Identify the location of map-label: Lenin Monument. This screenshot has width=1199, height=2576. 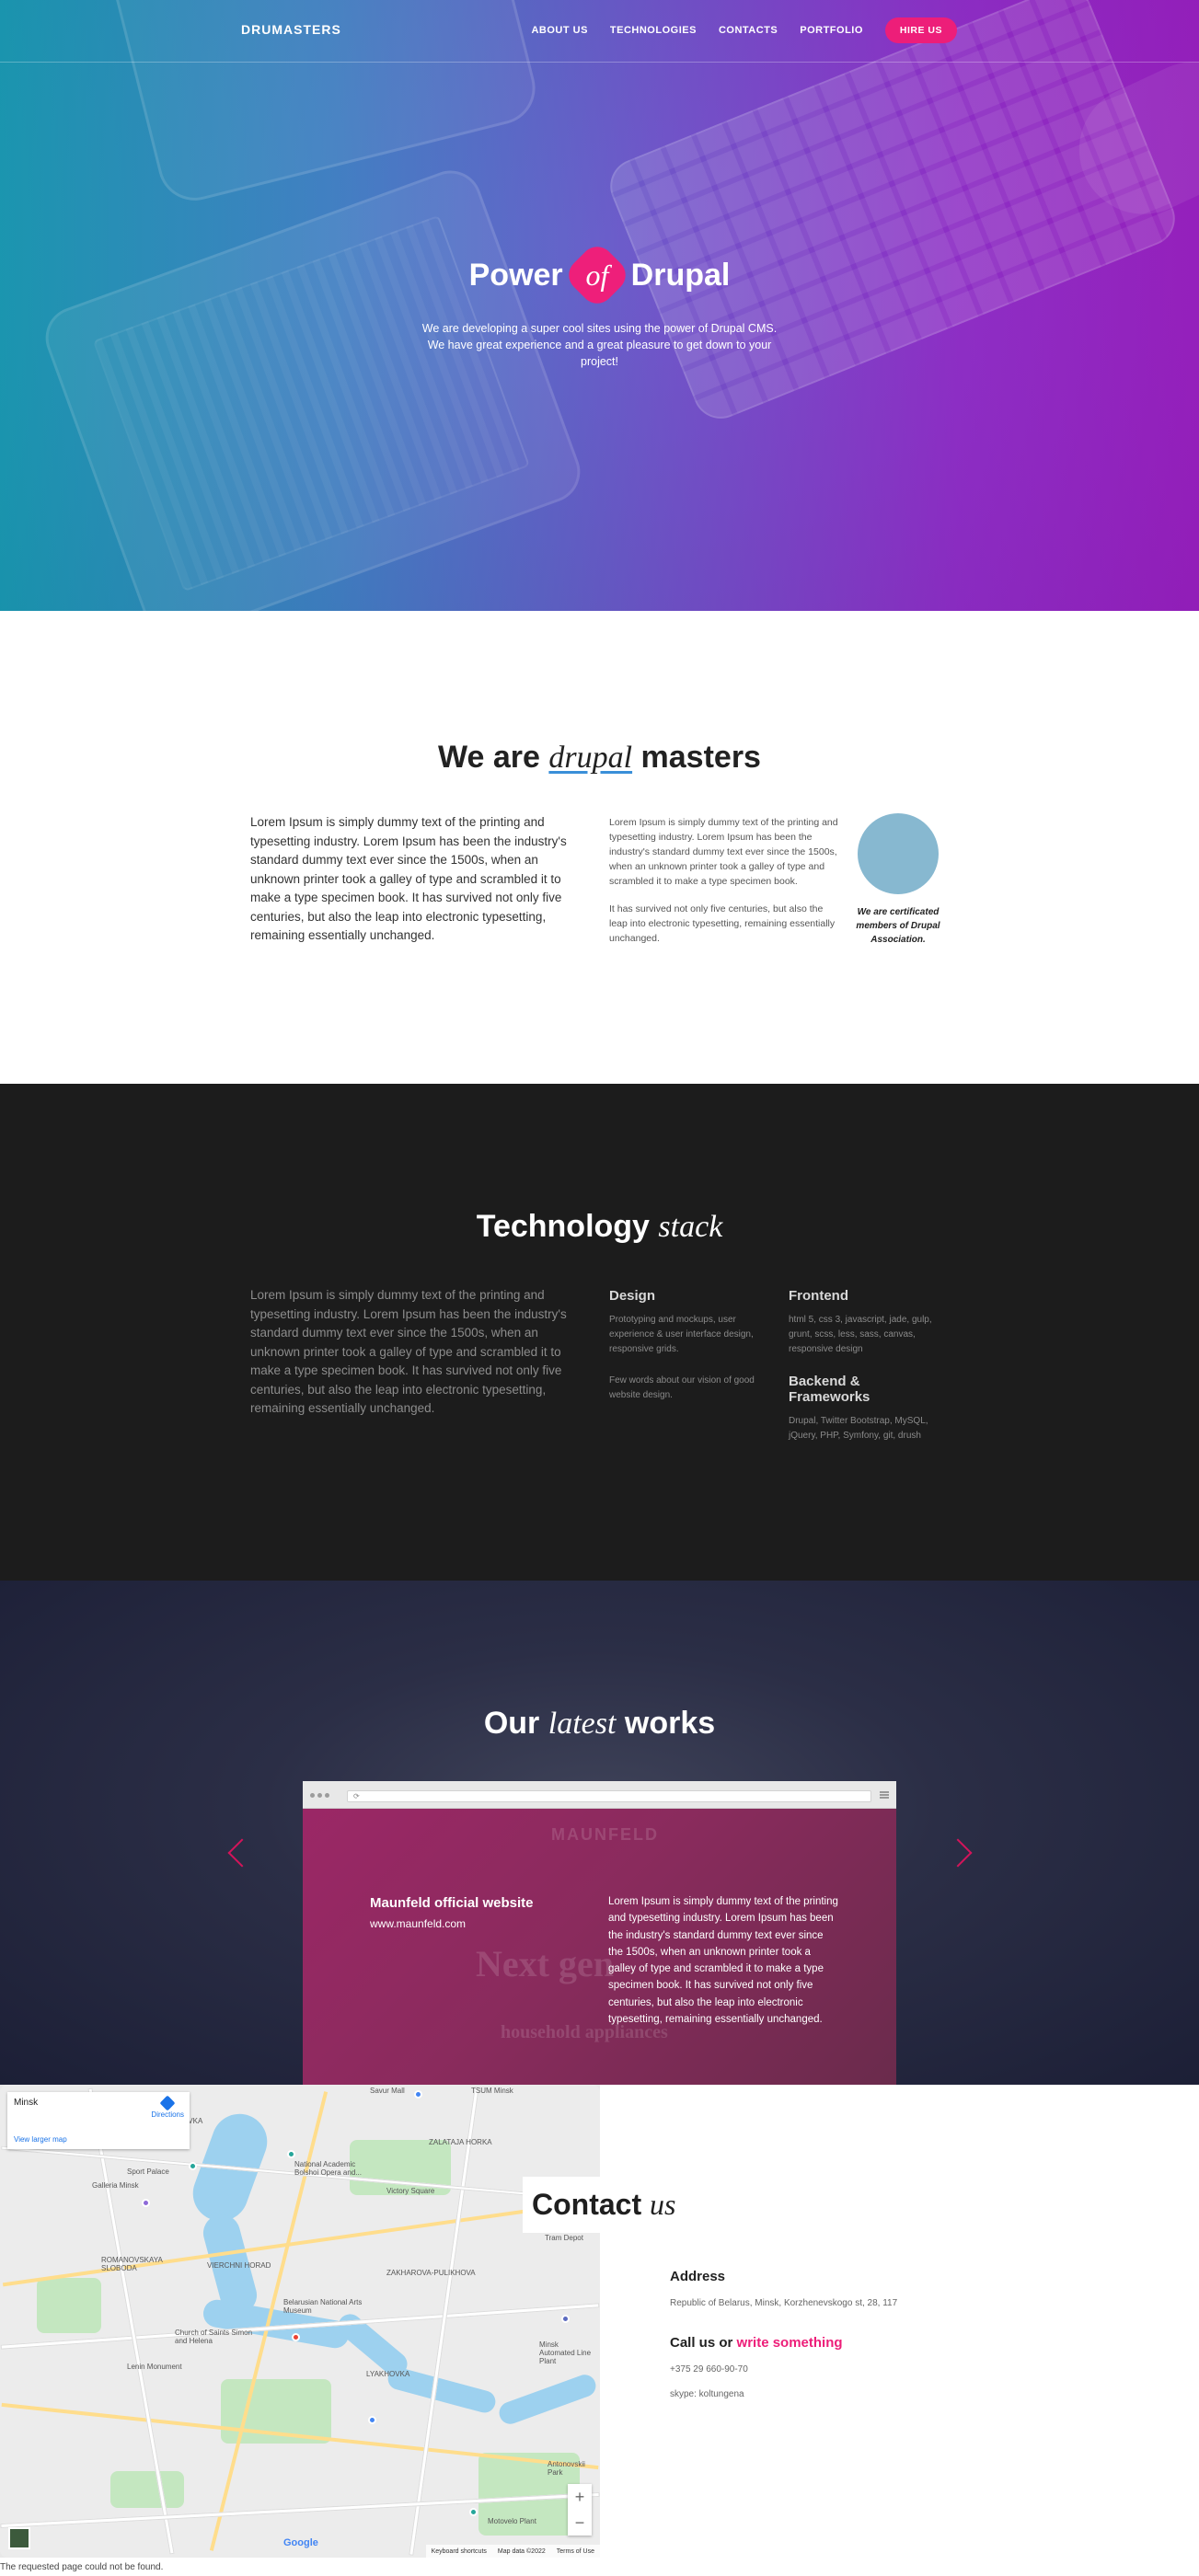
(154, 2367).